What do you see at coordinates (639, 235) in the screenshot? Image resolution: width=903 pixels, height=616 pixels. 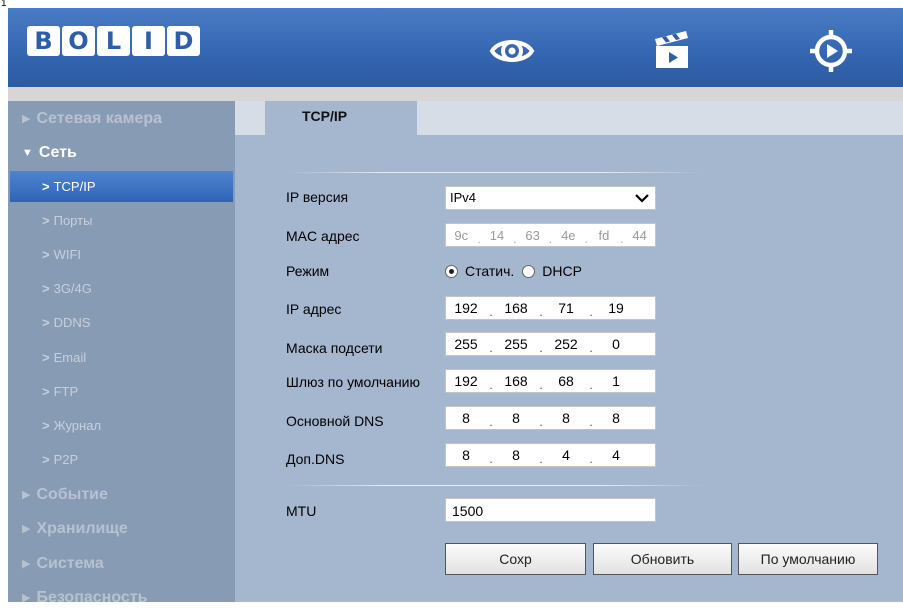 I see `mac-octet: 44` at bounding box center [639, 235].